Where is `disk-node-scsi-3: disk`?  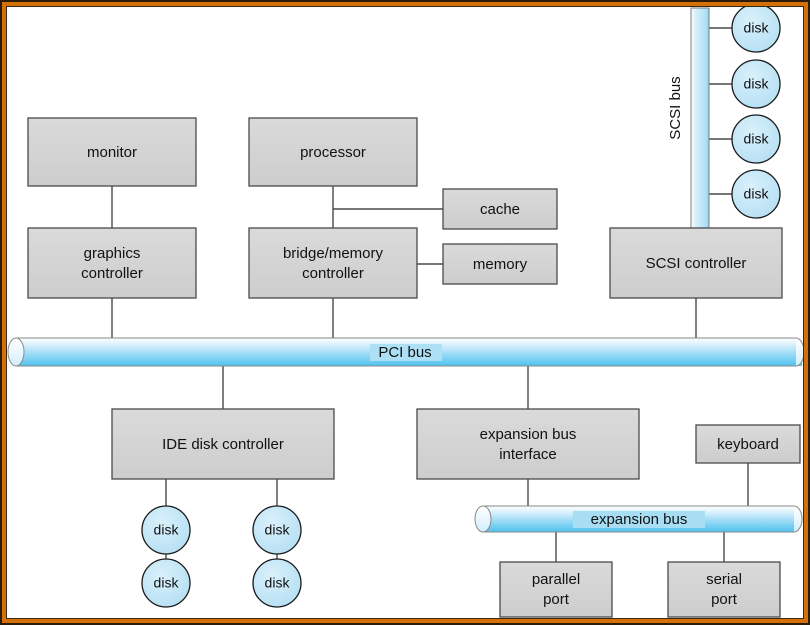
disk-node-scsi-3: disk is located at coordinates (756, 139).